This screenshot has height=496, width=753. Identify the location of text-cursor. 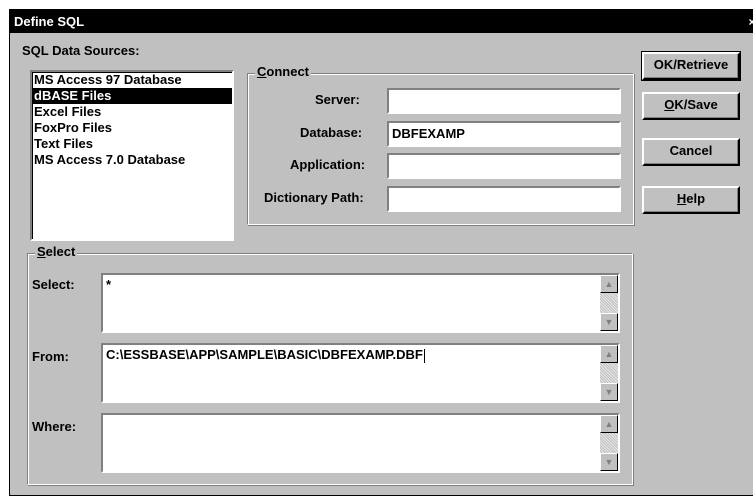
(424, 355).